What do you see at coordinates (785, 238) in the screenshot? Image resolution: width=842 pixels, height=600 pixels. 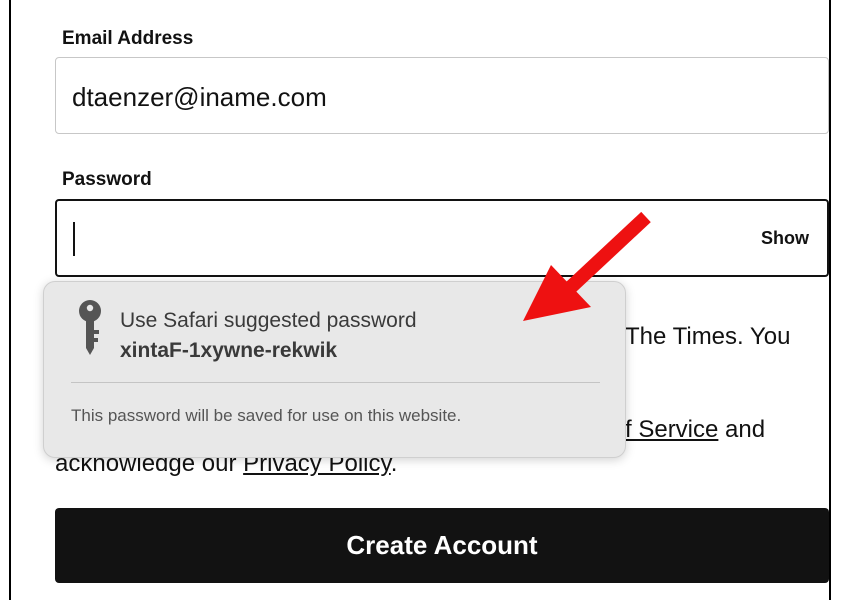 I see `show-password-button: Show` at bounding box center [785, 238].